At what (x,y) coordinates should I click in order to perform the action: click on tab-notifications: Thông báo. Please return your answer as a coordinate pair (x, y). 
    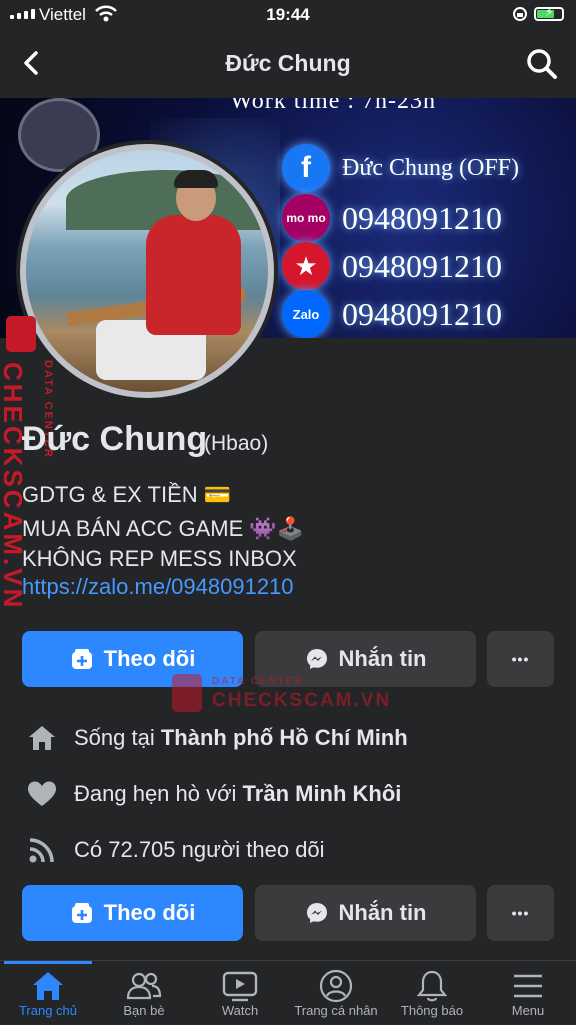
    Looking at the image, I should click on (432, 993).